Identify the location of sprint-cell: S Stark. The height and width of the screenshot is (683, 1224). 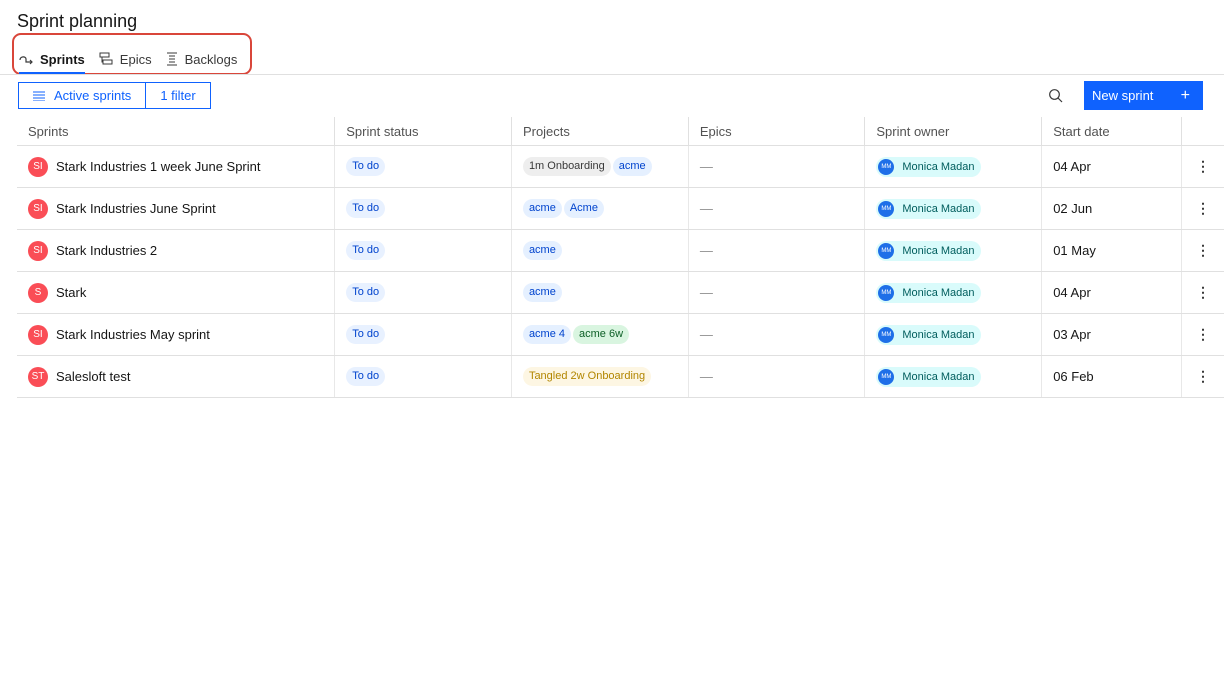
(176, 292).